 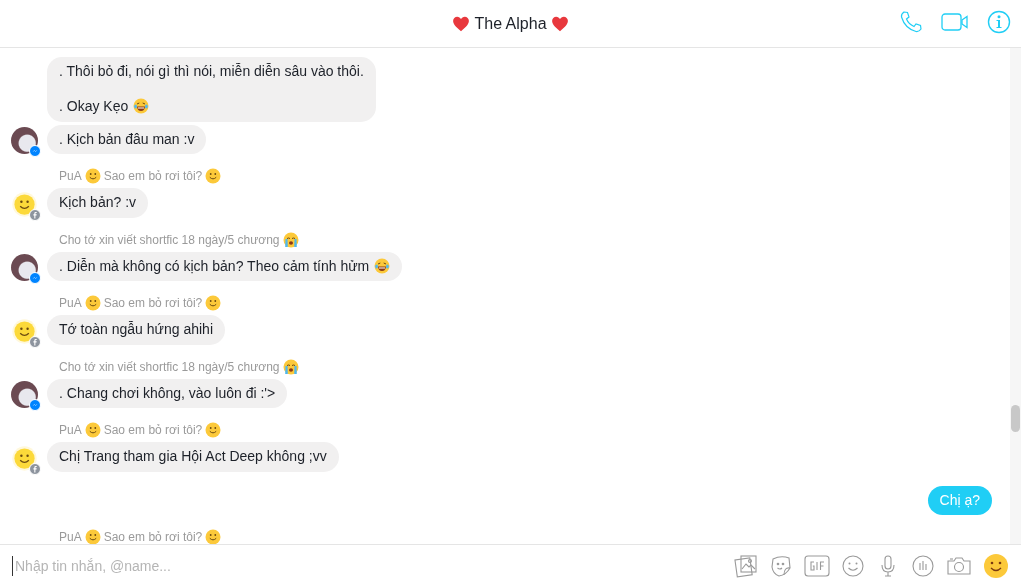 I want to click on image-icon, so click(x=746, y=566).